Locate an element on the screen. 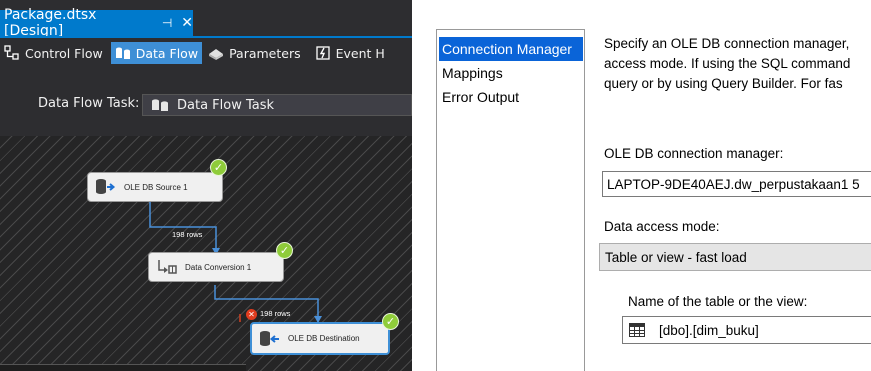 Image resolution: width=871 pixels, height=371 pixels. tab-data-flow: Data Flow is located at coordinates (156, 53).